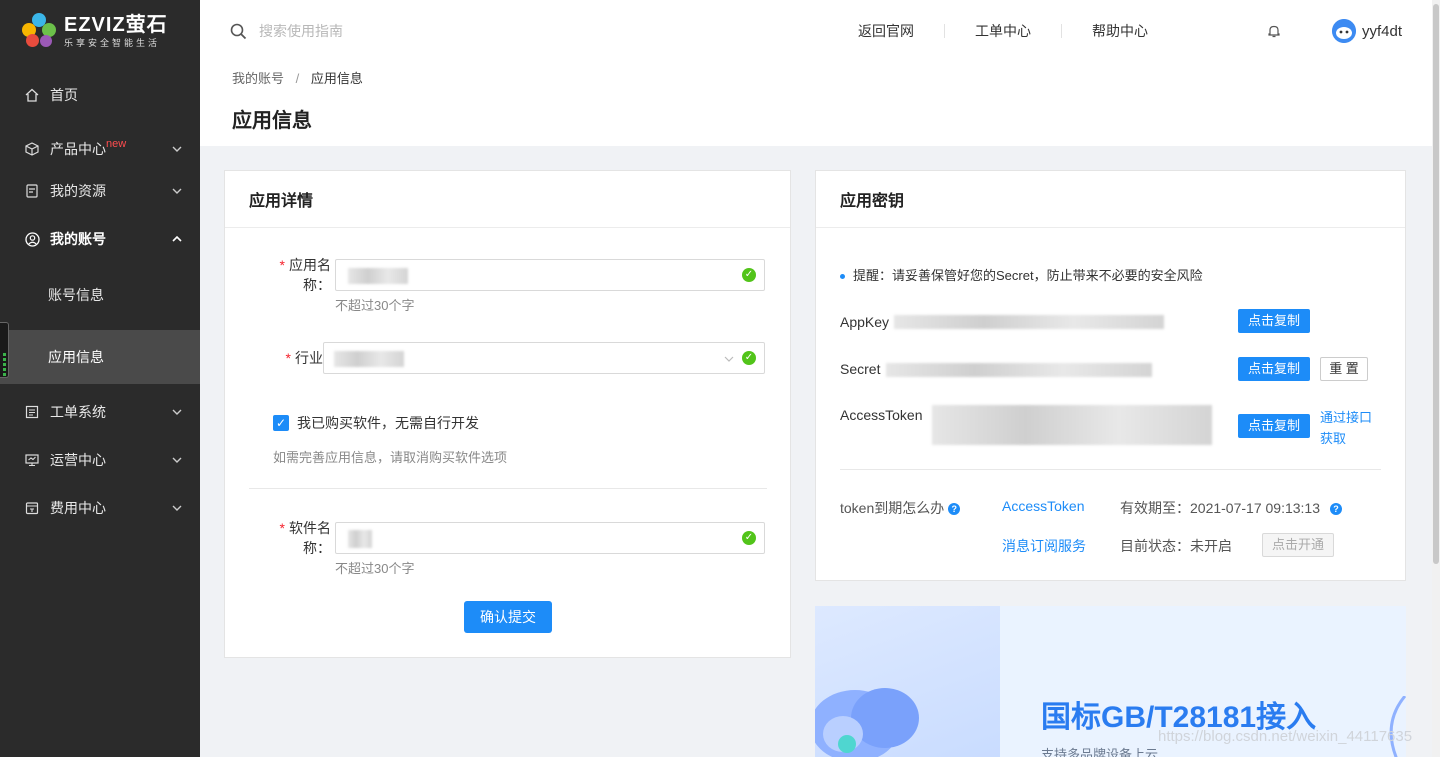 This screenshot has width=1440, height=757. What do you see at coordinates (1043, 506) in the screenshot?
I see `accesstoken-link: AccessToken` at bounding box center [1043, 506].